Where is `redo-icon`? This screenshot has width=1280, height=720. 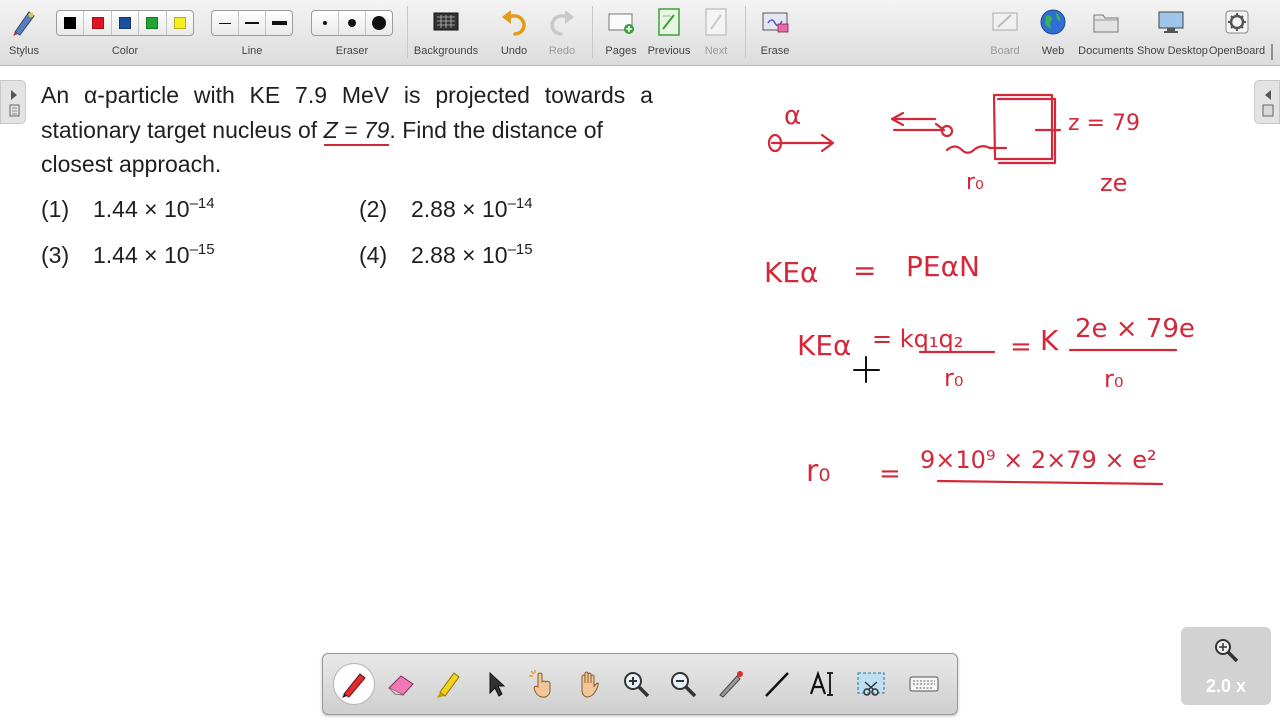 redo-icon is located at coordinates (562, 23).